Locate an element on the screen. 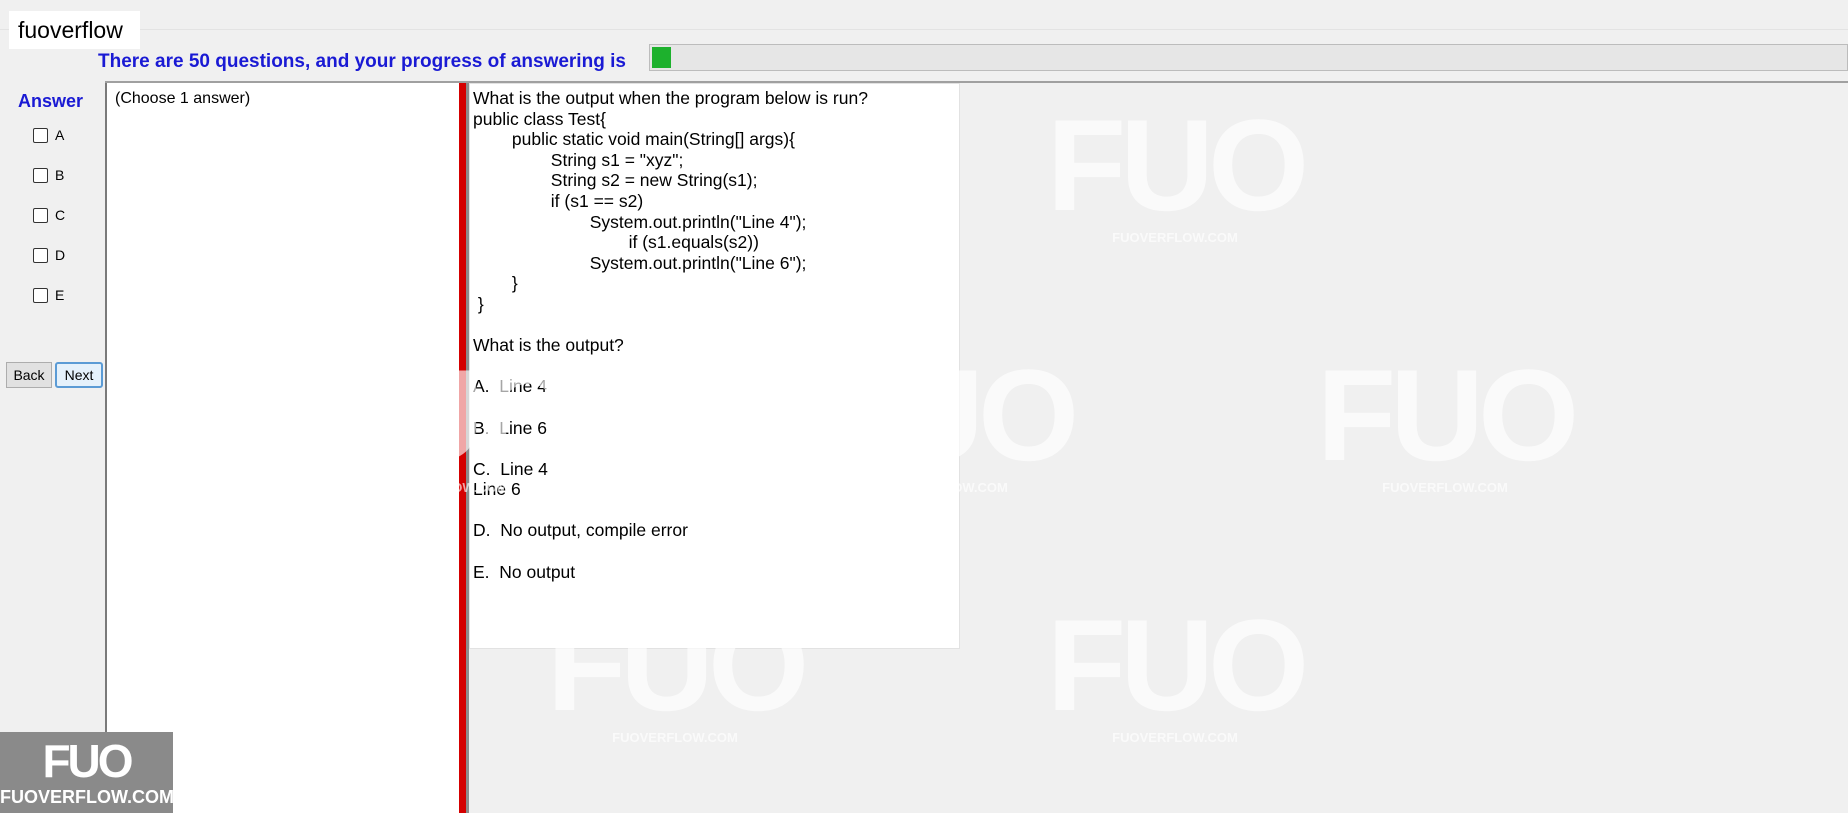 The image size is (1848, 813). option-e: E is located at coordinates (48, 295).